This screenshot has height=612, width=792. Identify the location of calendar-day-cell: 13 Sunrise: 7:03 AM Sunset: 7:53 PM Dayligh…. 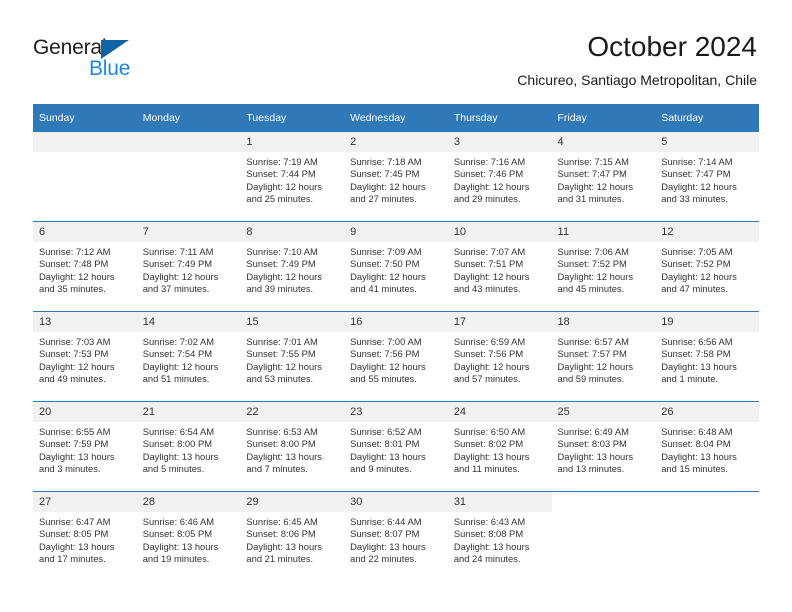
(85, 356).